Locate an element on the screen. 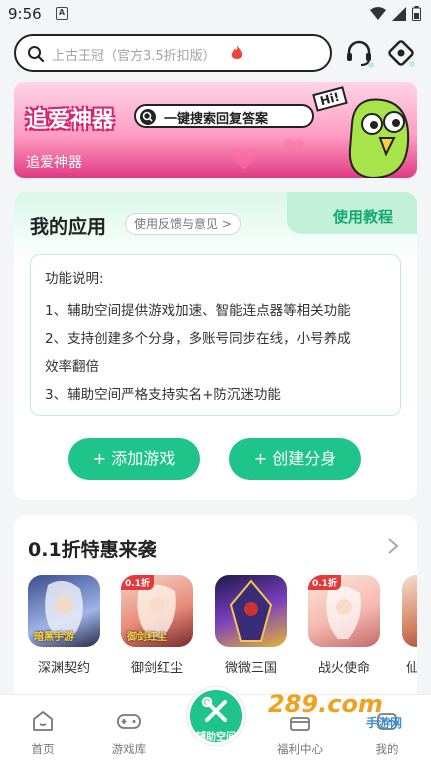 The image size is (431, 766). gamepad-icon is located at coordinates (129, 721).